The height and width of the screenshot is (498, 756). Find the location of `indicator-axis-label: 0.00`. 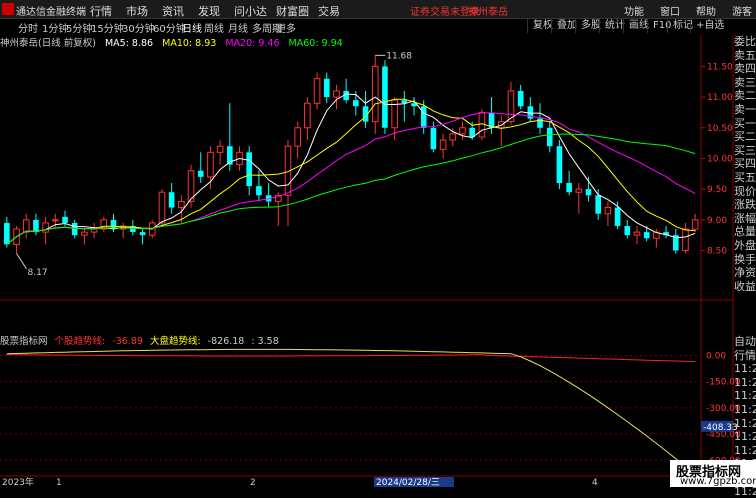

indicator-axis-label: 0.00 is located at coordinates (716, 356).